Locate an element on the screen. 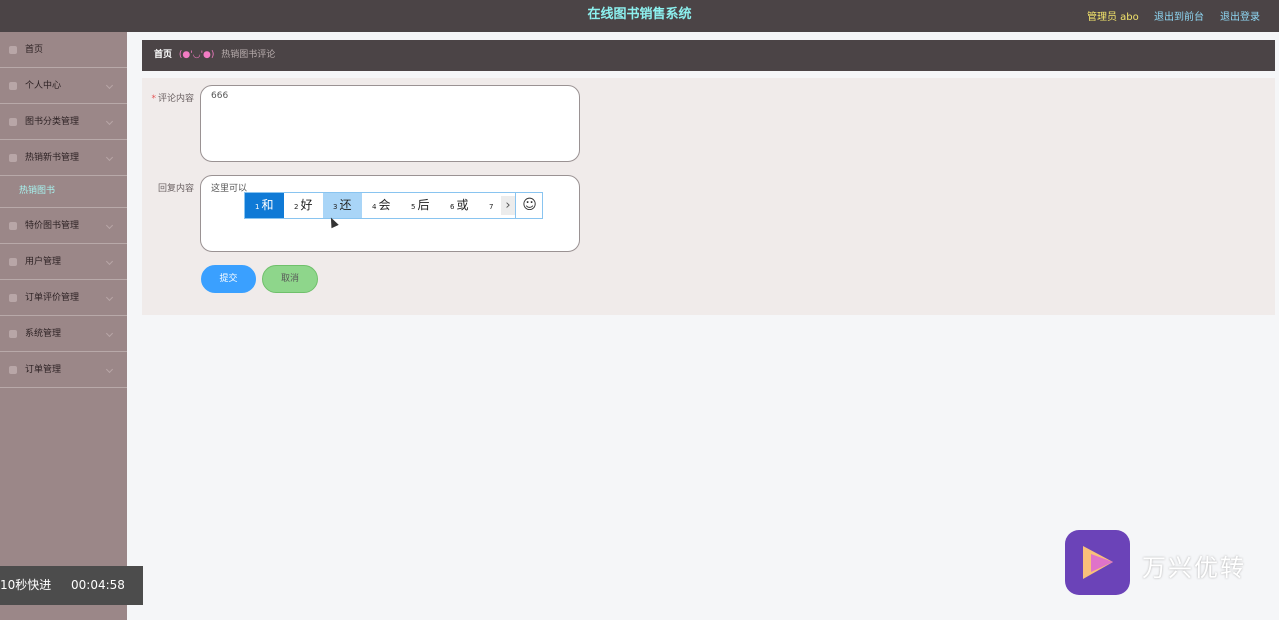 Image resolution: width=1279 pixels, height=620 pixels. ime-candidate: 5后 is located at coordinates (420, 205).